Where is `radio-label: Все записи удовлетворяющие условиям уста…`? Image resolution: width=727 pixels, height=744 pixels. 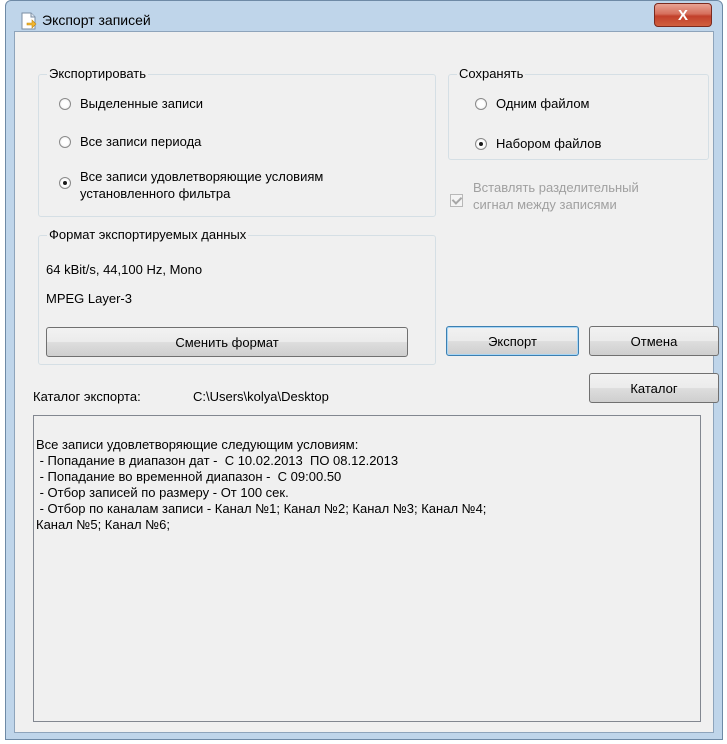
radio-label: Все записи удовлетворяющие условиям уста… is located at coordinates (201, 185).